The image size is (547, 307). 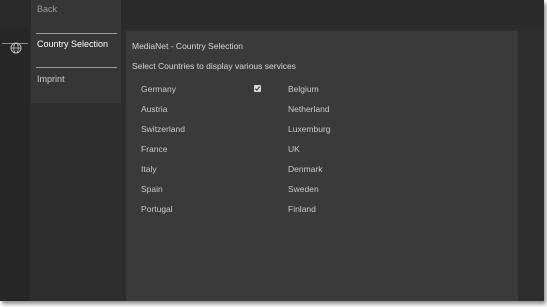 I want to click on checkbox-checked-icon, so click(x=257, y=88).